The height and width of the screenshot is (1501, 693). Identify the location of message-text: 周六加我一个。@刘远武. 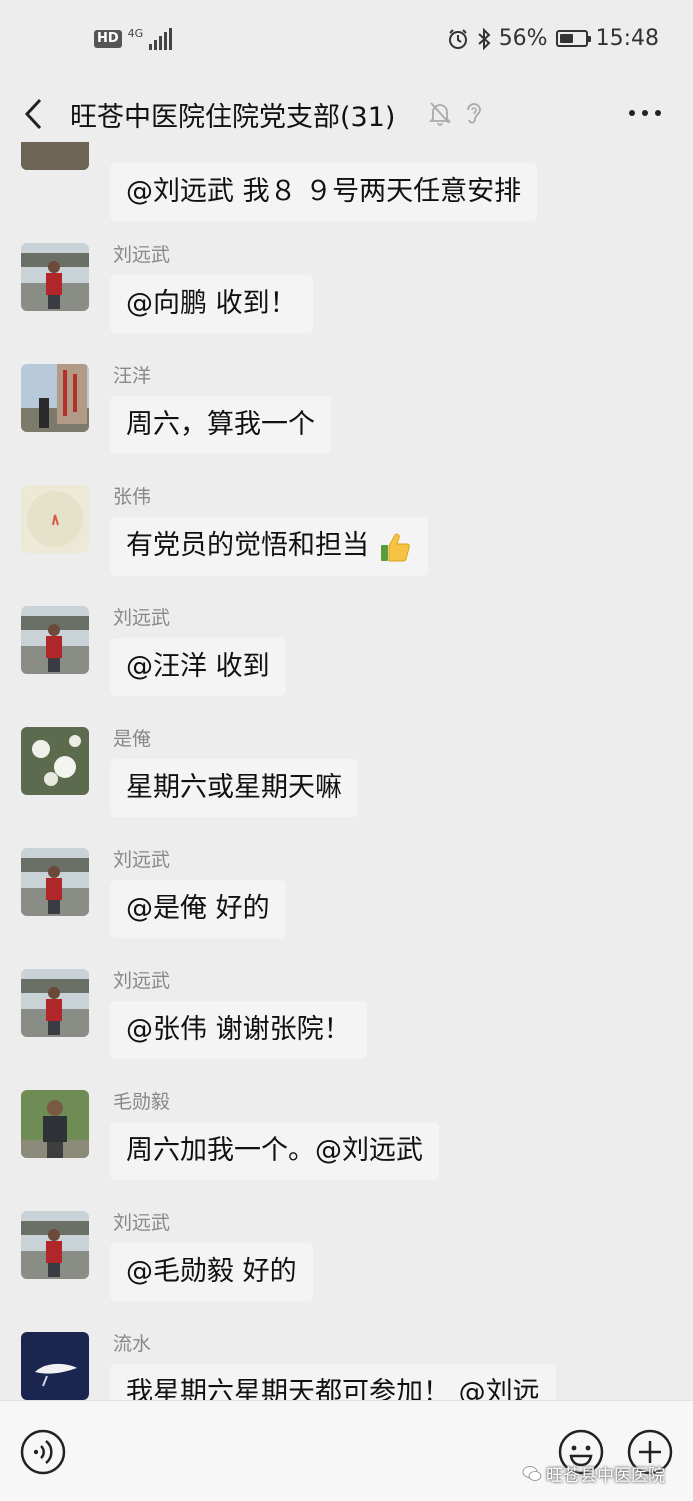
(274, 1150).